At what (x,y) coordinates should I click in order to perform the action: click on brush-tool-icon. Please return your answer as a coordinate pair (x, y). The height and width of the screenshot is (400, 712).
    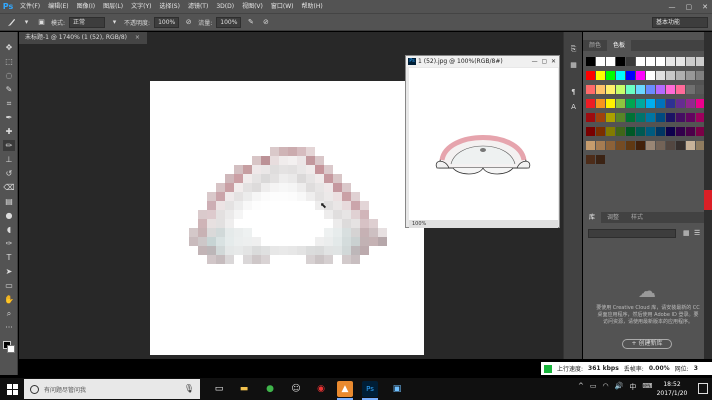
    Looking at the image, I should click on (11, 22).